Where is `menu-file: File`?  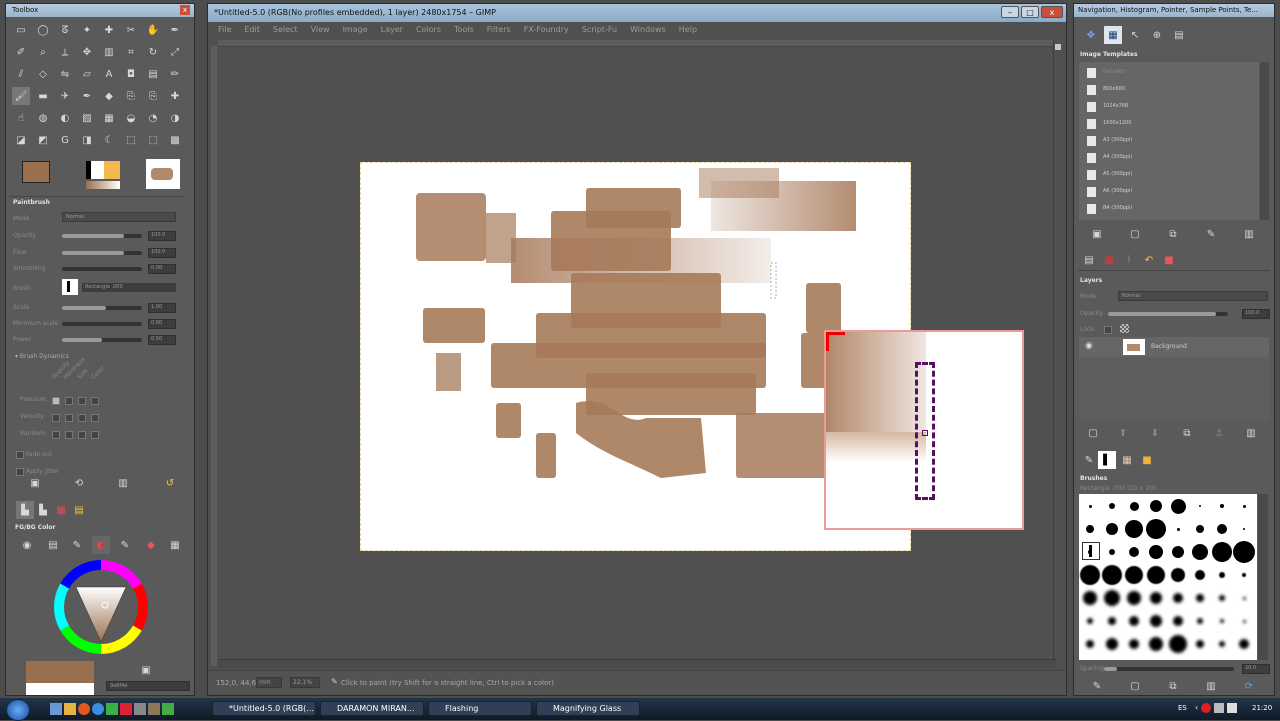
menu-file: File is located at coordinates (224, 29).